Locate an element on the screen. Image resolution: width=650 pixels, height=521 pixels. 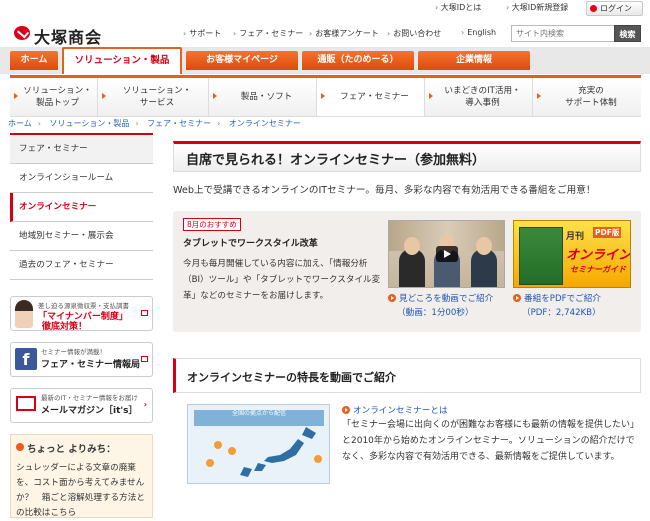
subnav-solutions-service: ソリューション・ サービス is located at coordinates (153, 97).